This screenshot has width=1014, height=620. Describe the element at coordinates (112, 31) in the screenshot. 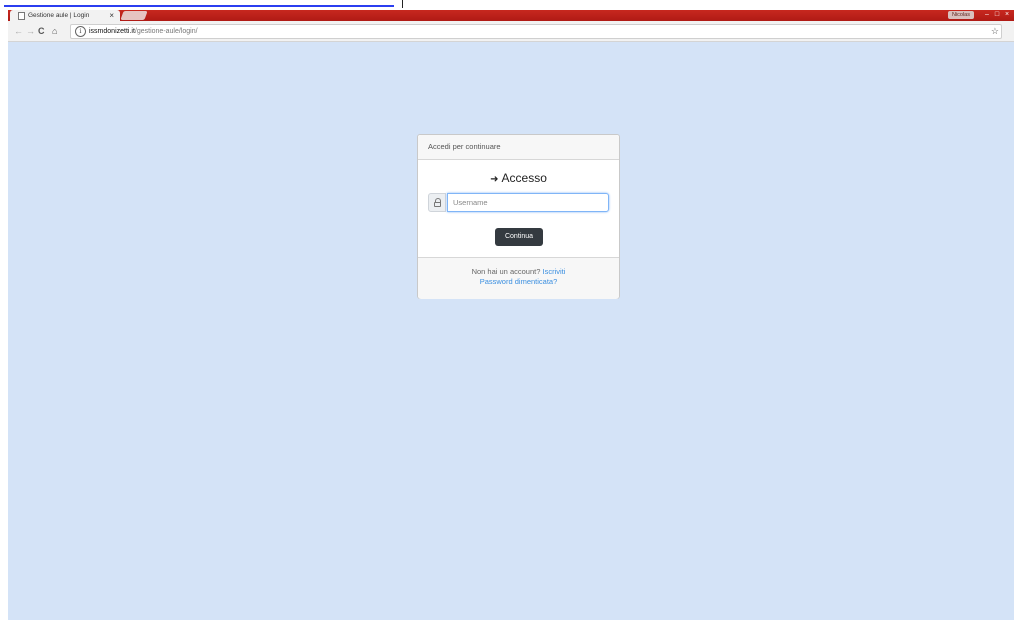

I see `url-domain: issmdonizetti.it` at that location.